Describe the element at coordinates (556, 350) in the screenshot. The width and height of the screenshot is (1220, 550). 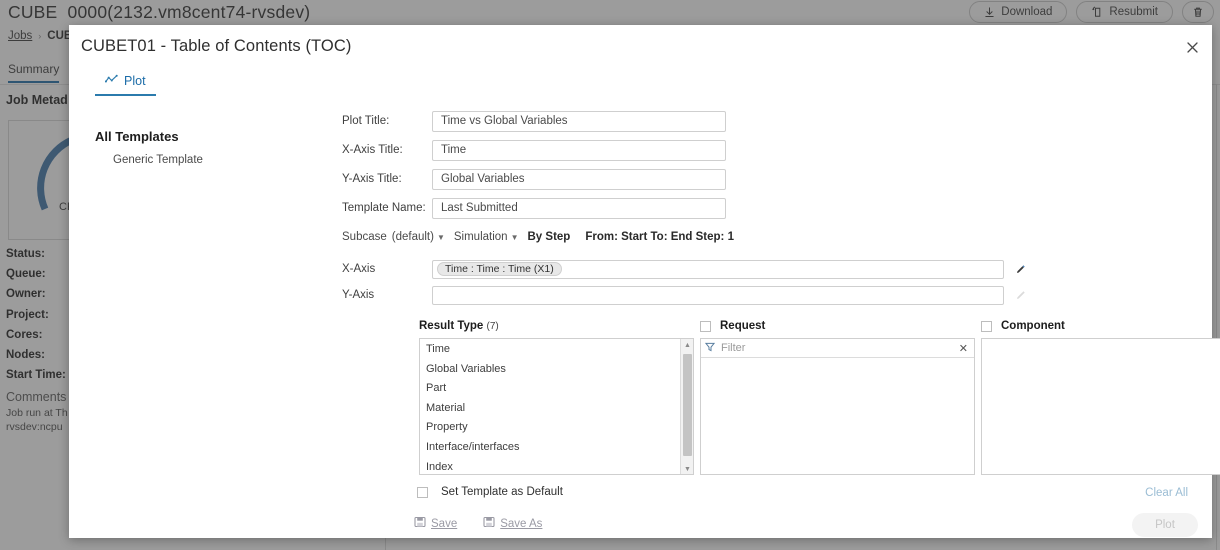
I see `list-item: Time` at that location.